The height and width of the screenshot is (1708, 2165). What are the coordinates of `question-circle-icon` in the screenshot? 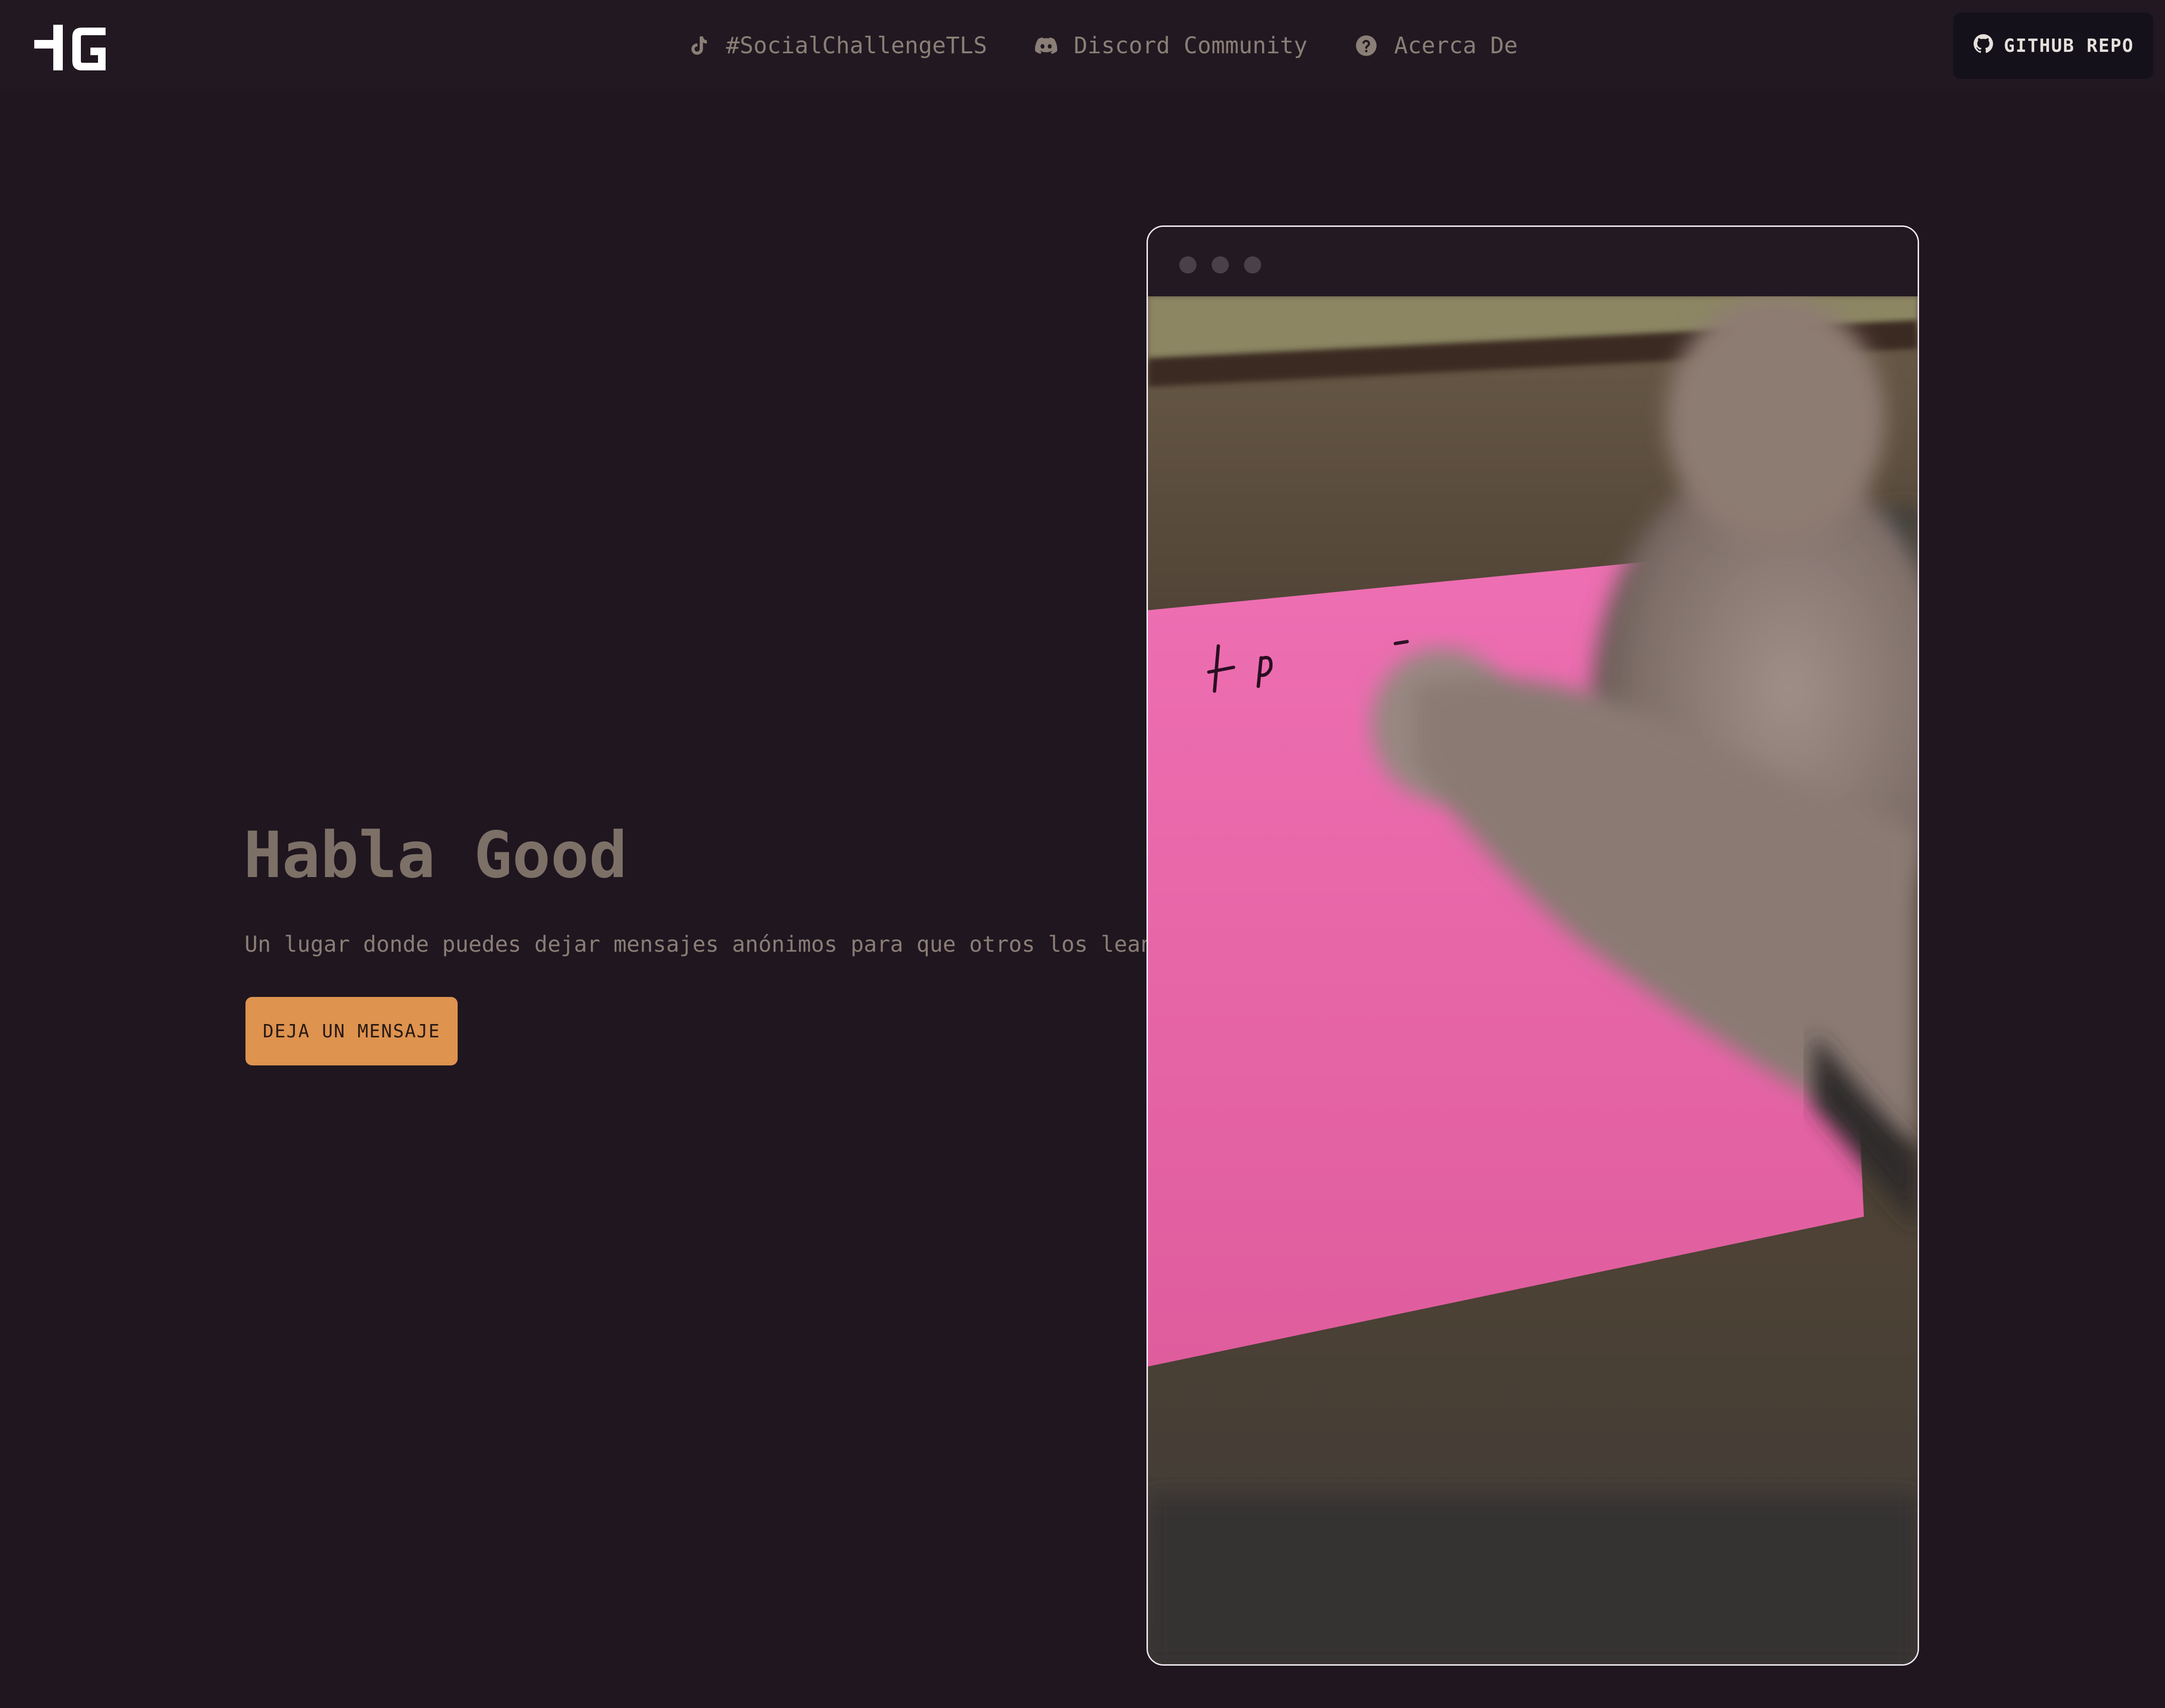 It's located at (1366, 45).